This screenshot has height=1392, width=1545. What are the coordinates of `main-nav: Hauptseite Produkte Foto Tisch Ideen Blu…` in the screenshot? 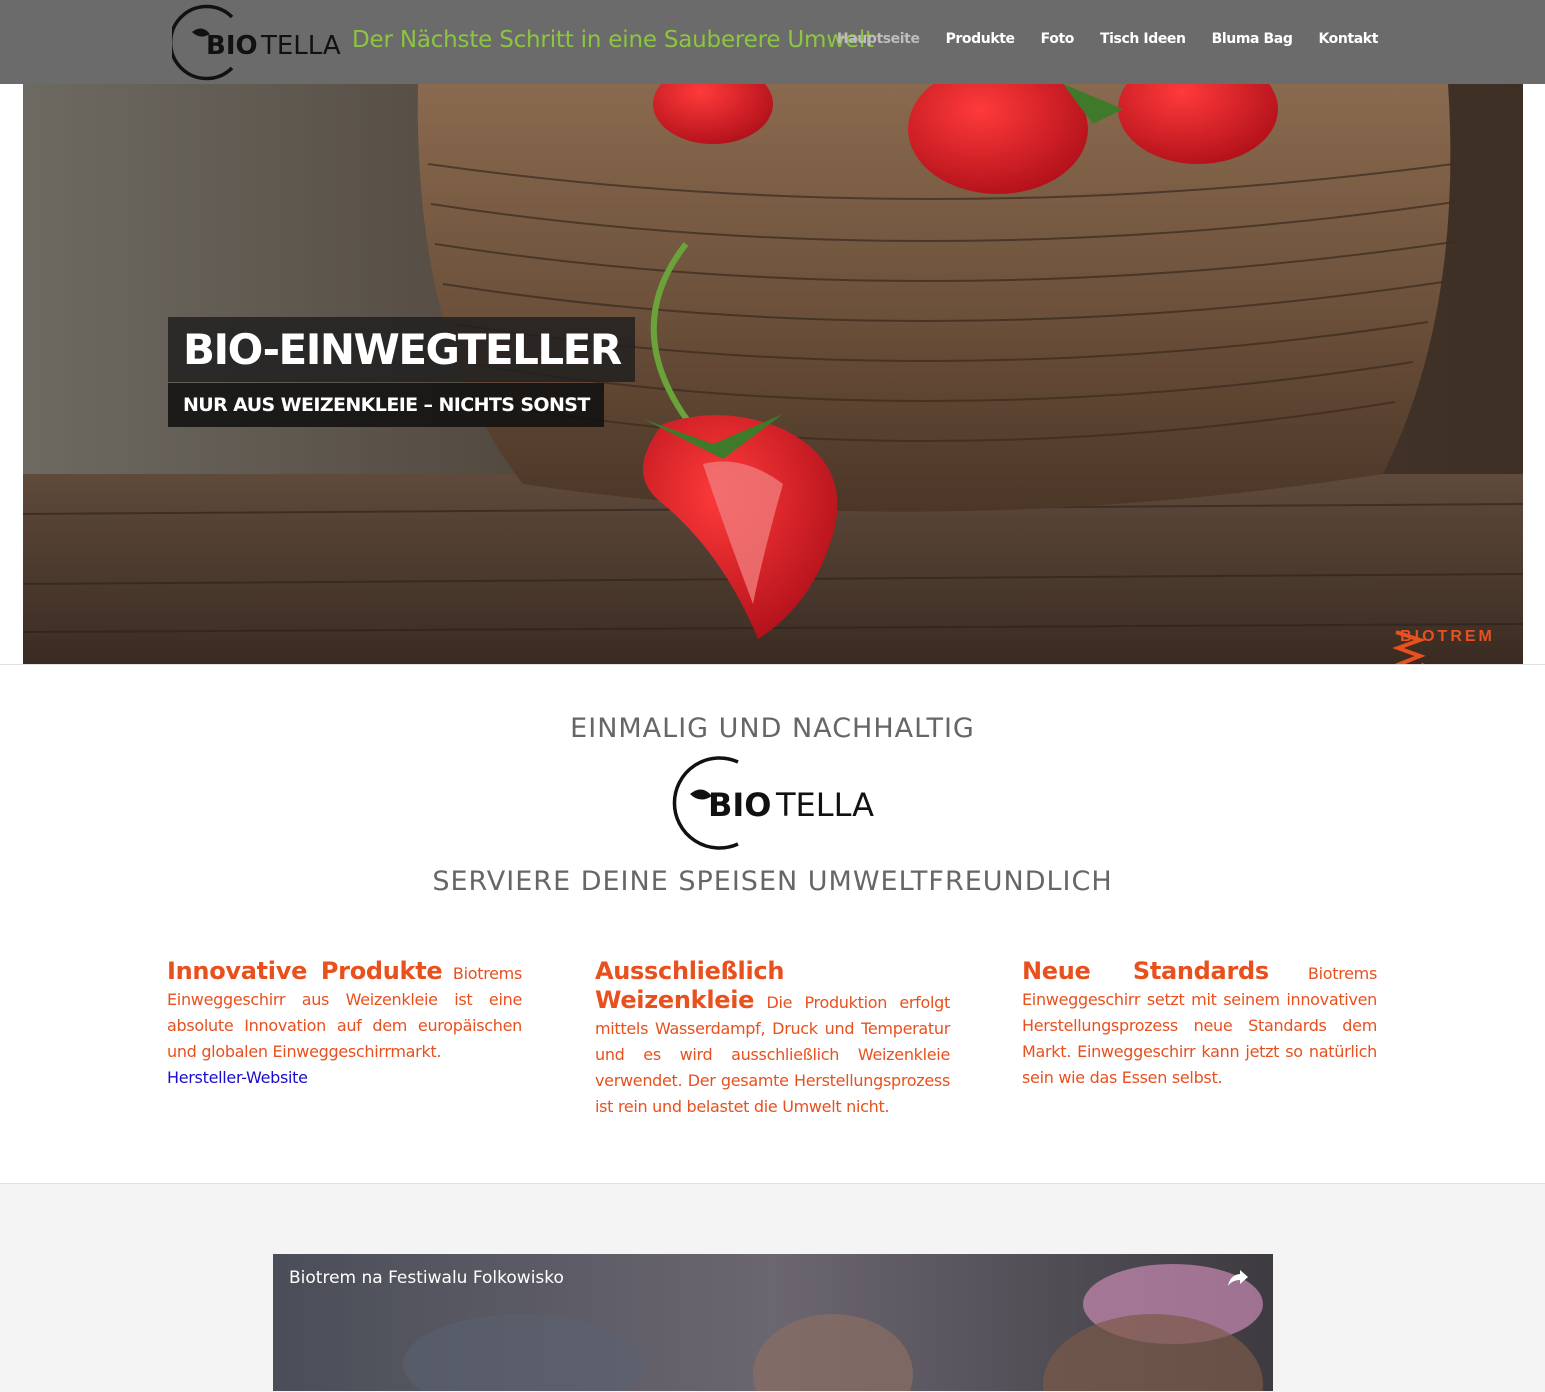 It's located at (1095, 39).